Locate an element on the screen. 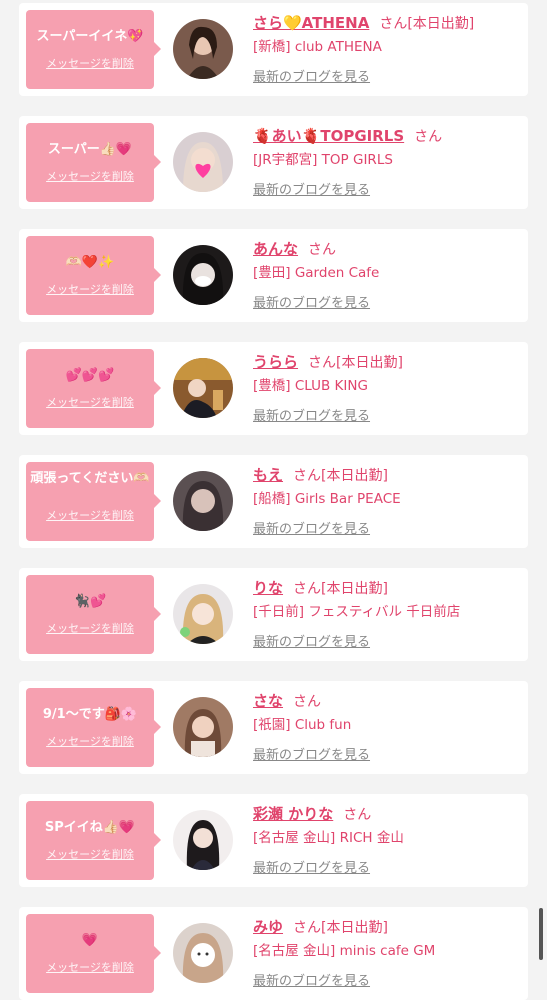 This screenshot has height=1000, width=547. shop-info: [豊田] Garden Cafe is located at coordinates (316, 273).